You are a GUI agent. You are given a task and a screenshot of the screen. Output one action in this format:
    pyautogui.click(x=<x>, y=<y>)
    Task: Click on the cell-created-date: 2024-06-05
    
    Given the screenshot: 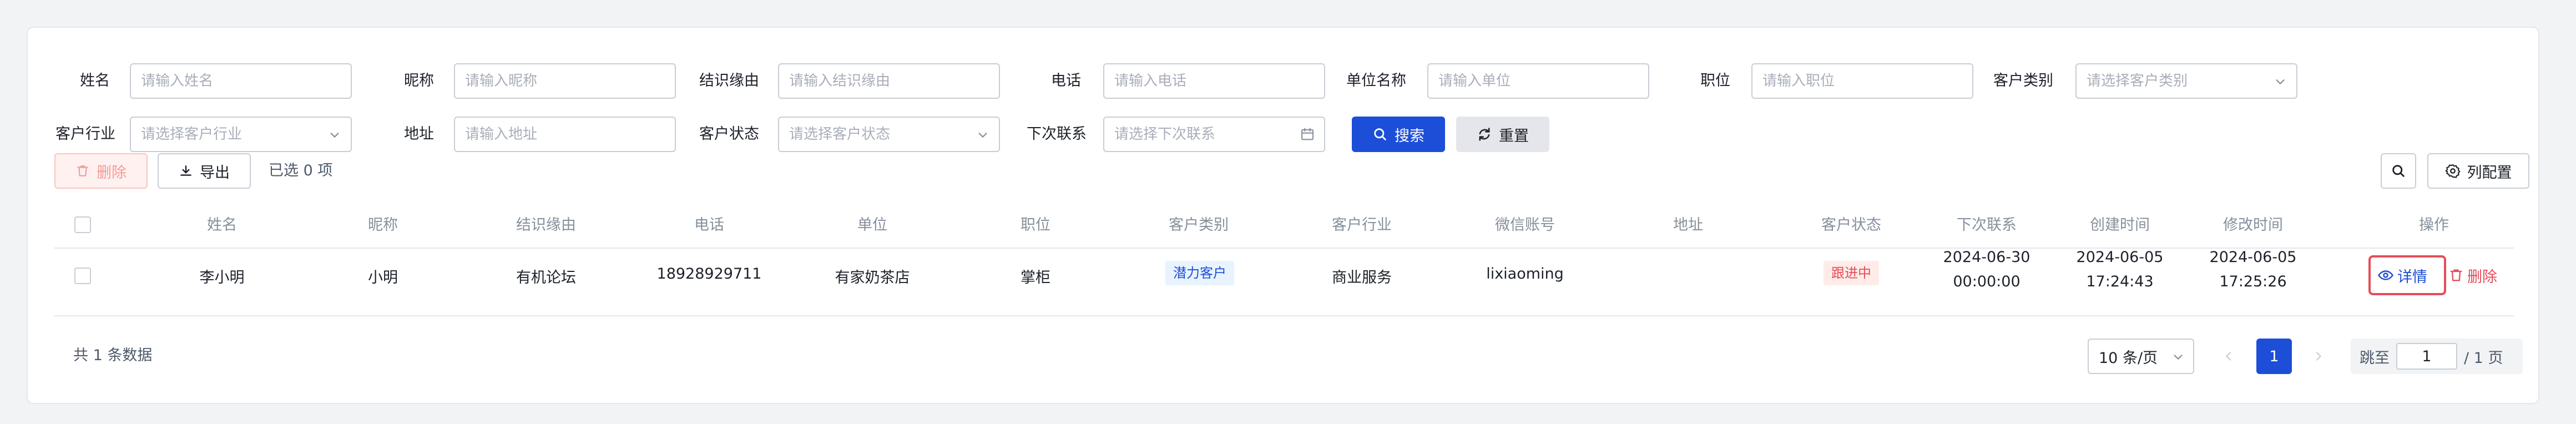 What is the action you would take?
    pyautogui.click(x=2120, y=257)
    